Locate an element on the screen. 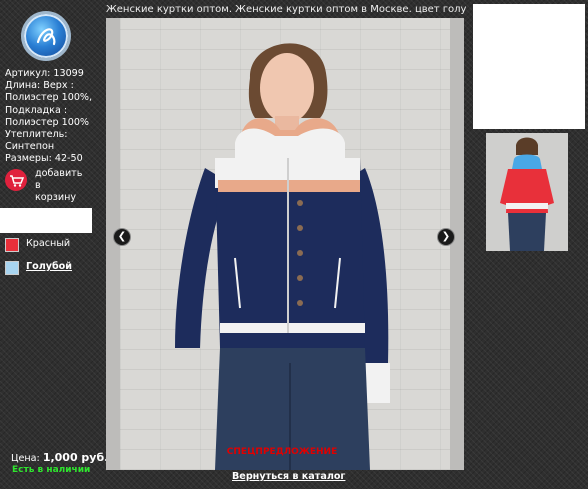  chevron-left-icon: ❮ is located at coordinates (122, 237).